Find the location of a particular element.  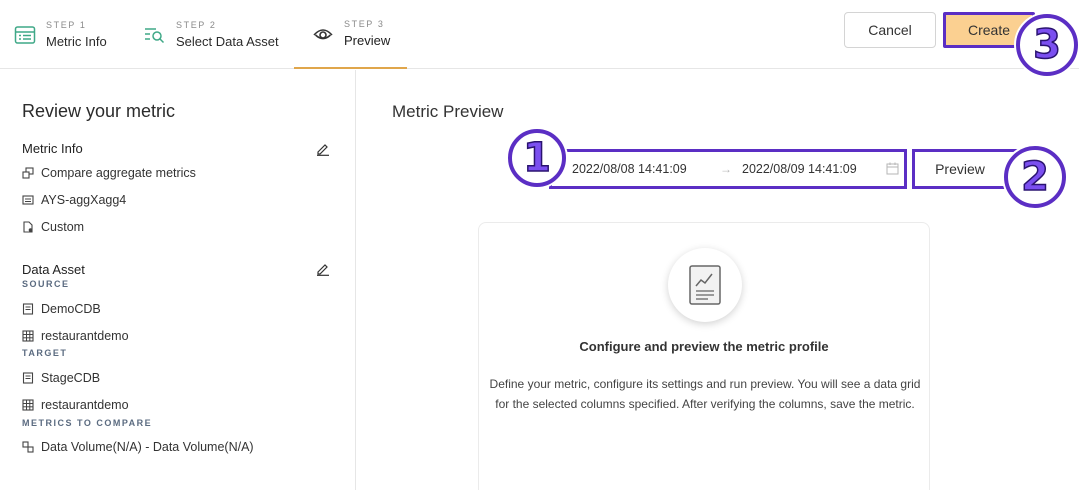

source-caption: SOURCE is located at coordinates (46, 284).